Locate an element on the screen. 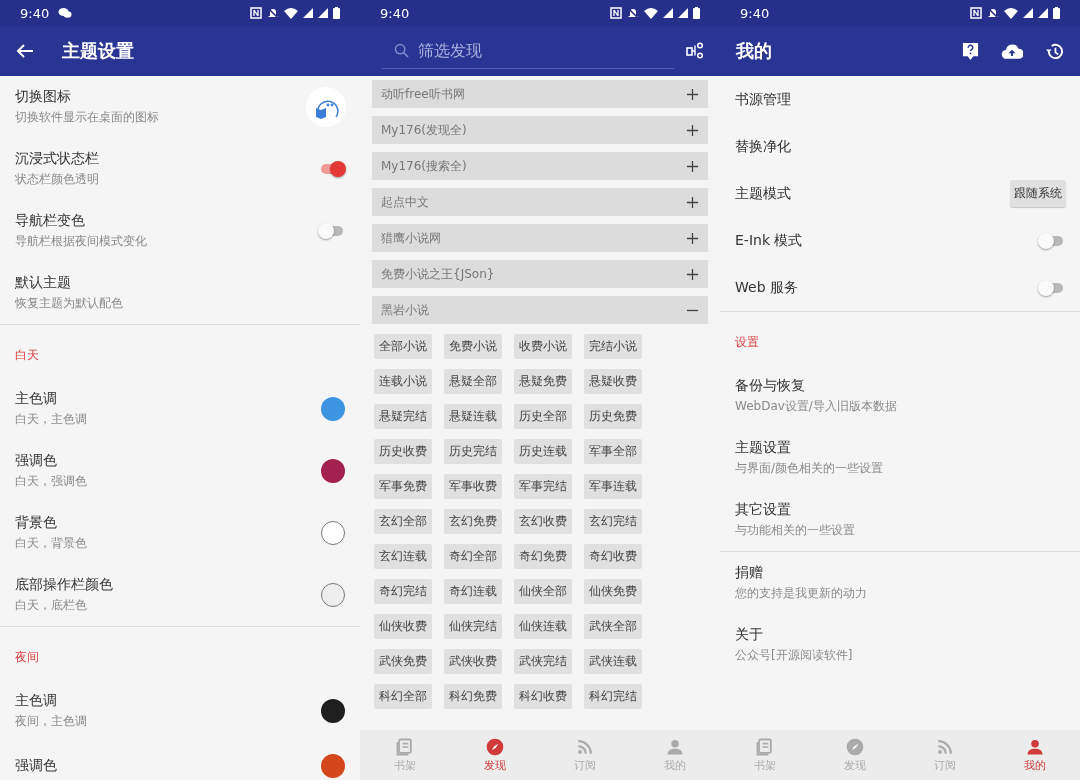 The width and height of the screenshot is (1080, 780). category-chip: 军事全部 is located at coordinates (613, 451).